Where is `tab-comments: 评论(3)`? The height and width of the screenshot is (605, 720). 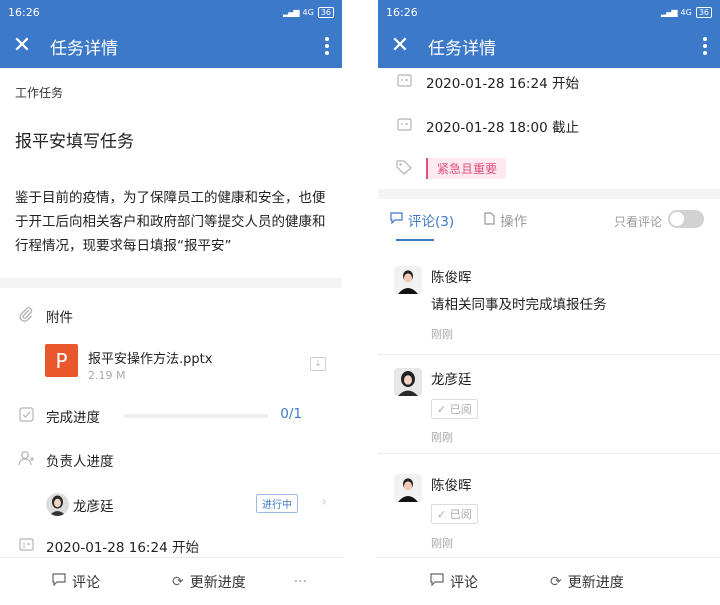
tab-comments: 评论(3) is located at coordinates (422, 220).